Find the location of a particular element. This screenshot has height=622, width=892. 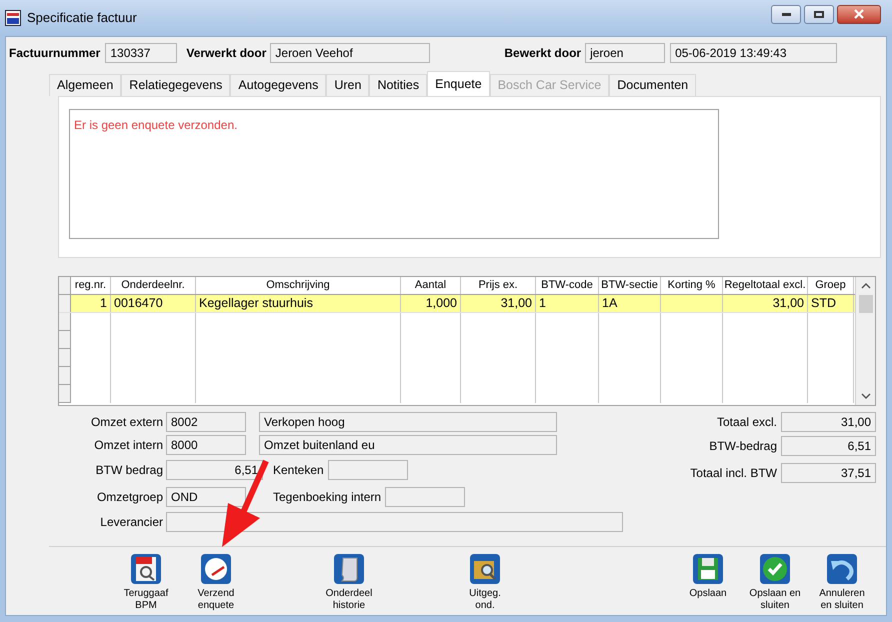

column-header: Omschrijving is located at coordinates (298, 285).